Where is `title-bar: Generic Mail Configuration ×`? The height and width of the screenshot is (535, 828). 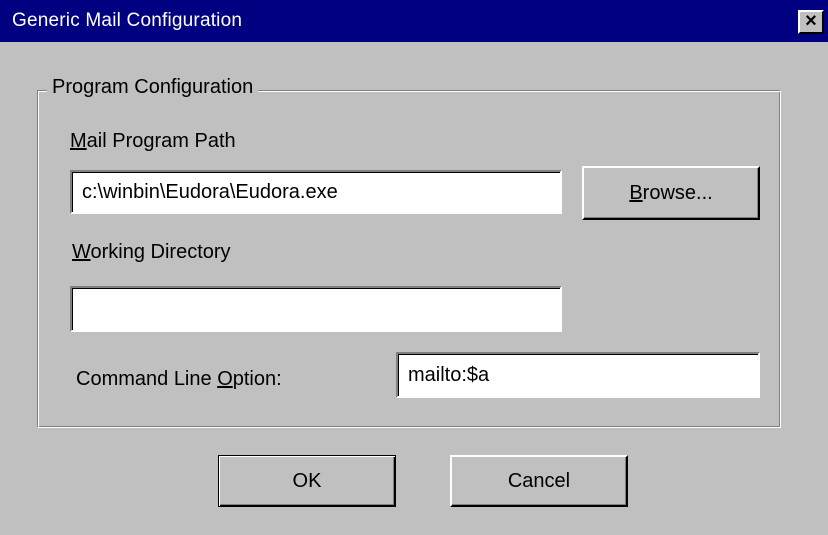 title-bar: Generic Mail Configuration × is located at coordinates (414, 21).